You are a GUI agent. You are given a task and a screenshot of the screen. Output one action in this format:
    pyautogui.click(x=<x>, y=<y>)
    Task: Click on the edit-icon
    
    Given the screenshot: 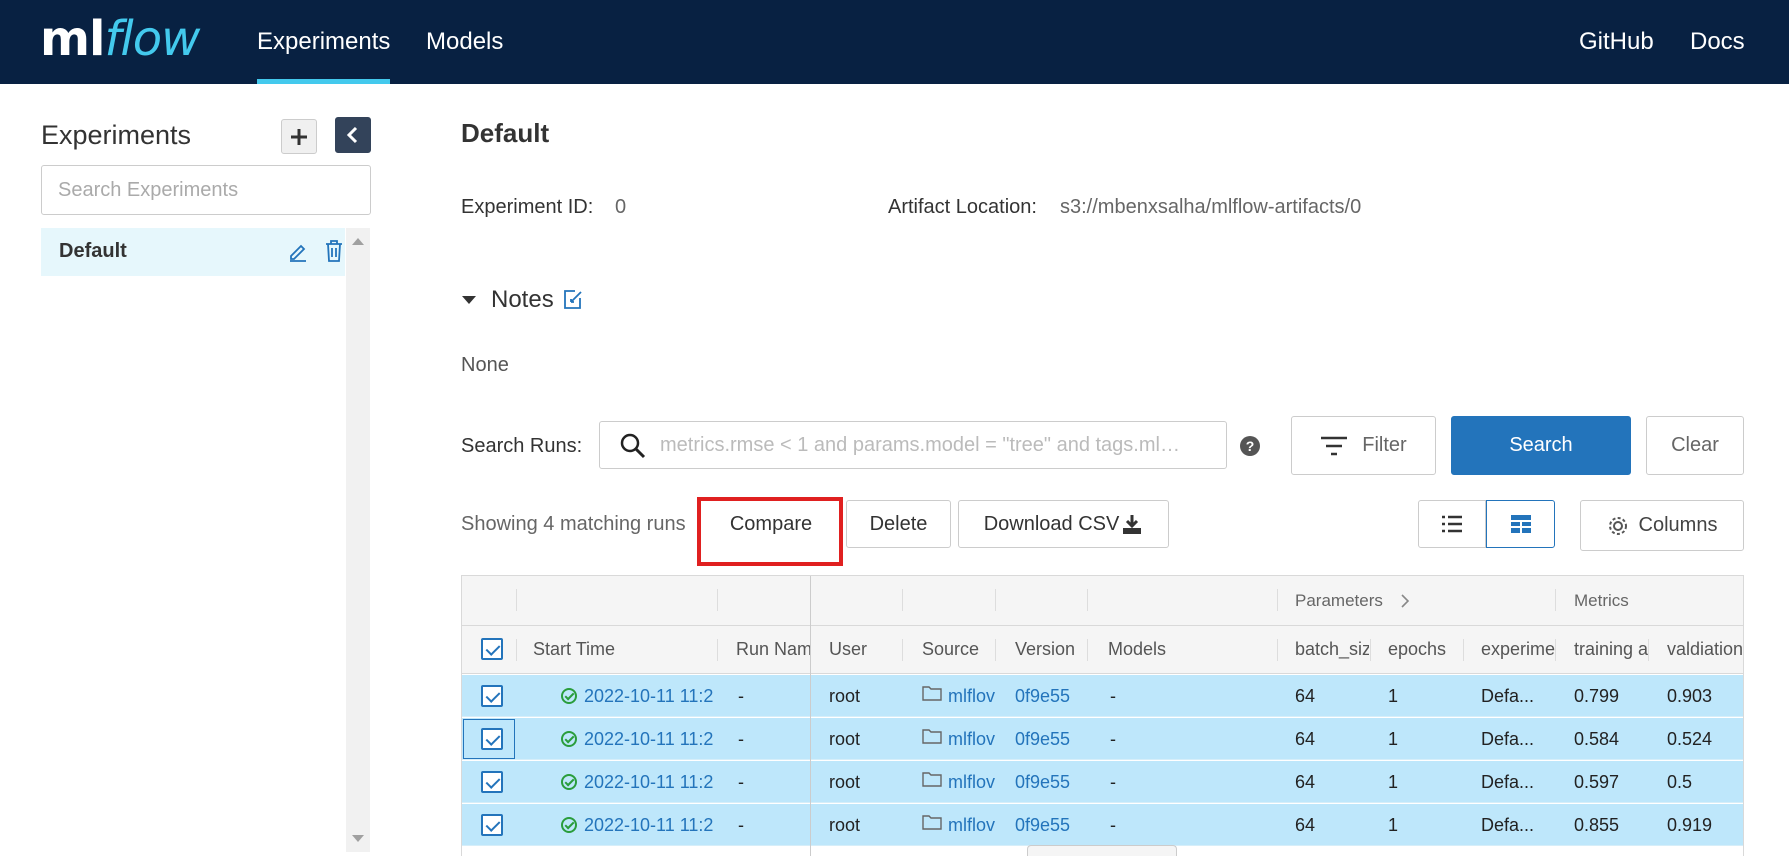 What is the action you would take?
    pyautogui.click(x=298, y=251)
    